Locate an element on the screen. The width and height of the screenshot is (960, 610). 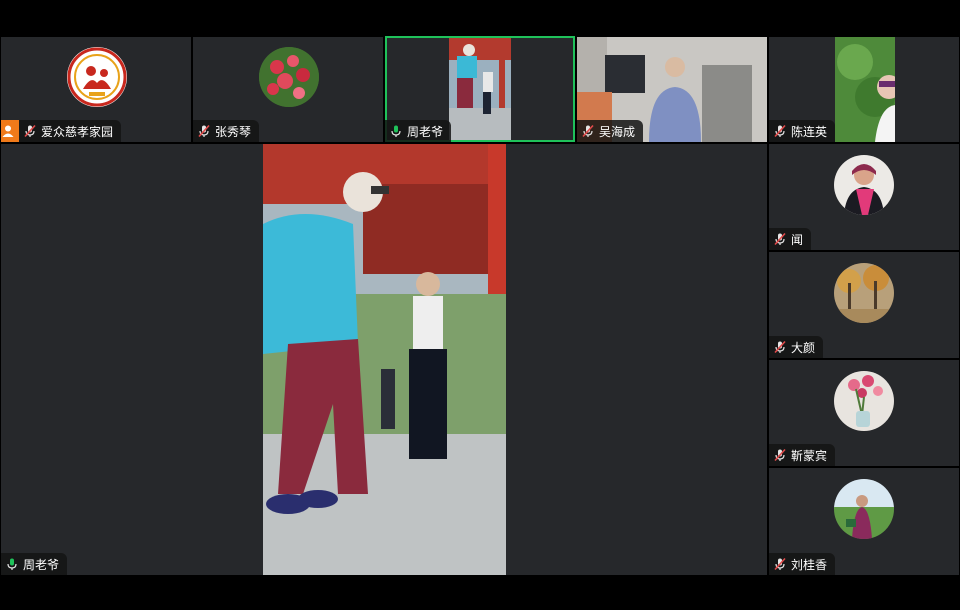
participant-name: 大颜 is located at coordinates (803, 347).